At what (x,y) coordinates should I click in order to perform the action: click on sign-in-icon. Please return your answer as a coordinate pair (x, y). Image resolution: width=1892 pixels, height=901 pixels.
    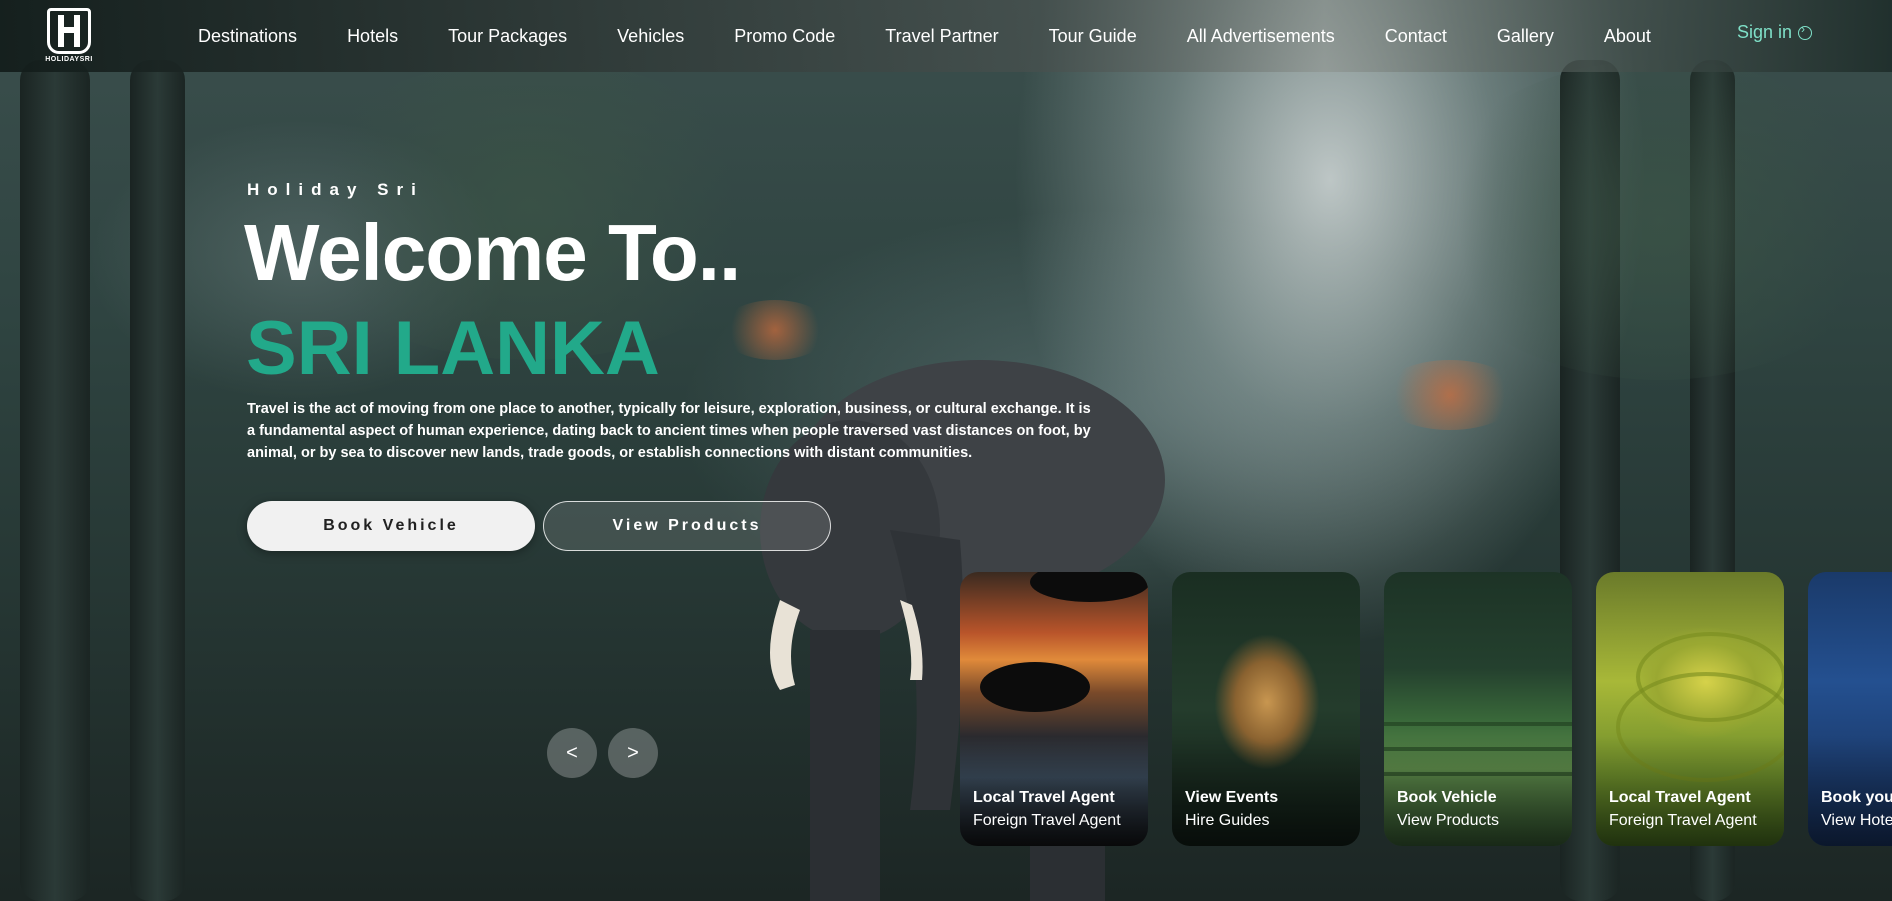
    Looking at the image, I should click on (1805, 31).